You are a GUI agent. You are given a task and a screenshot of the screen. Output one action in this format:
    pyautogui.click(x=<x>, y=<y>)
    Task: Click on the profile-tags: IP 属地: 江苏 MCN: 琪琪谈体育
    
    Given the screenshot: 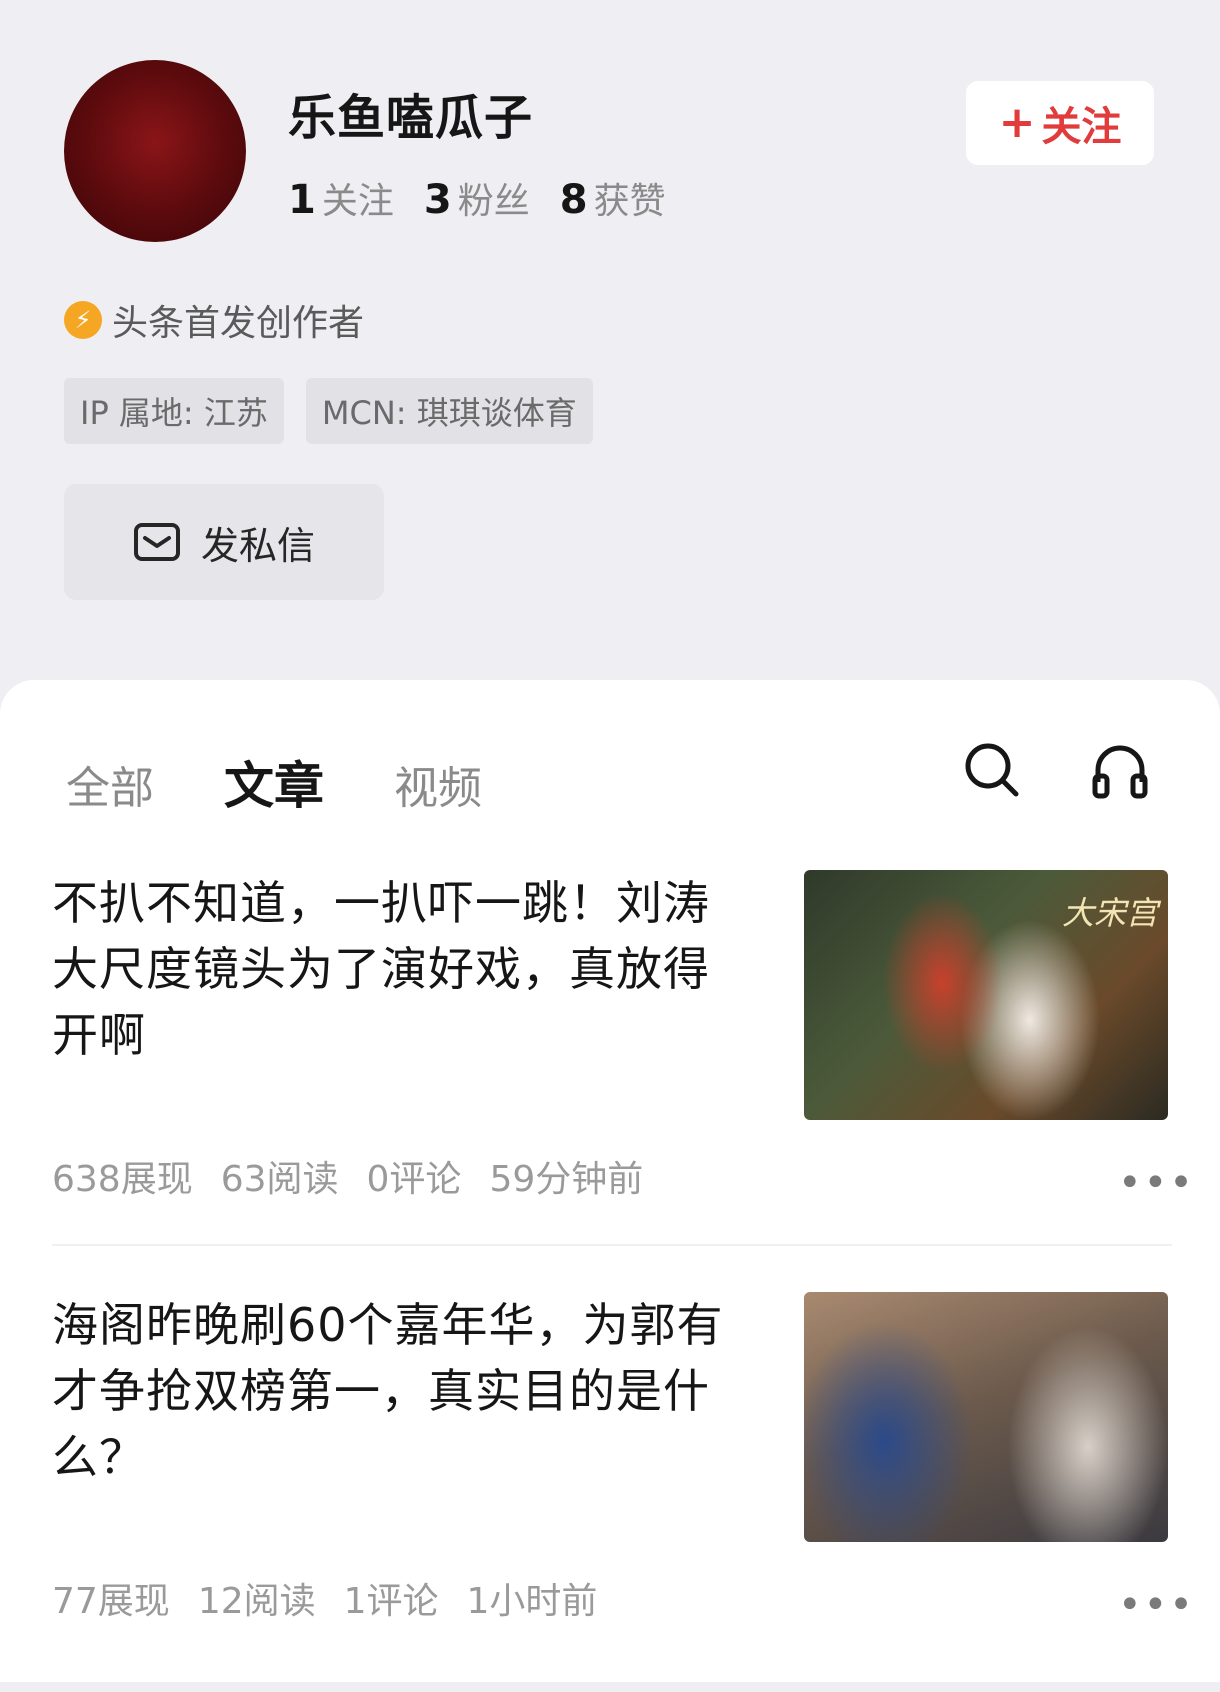 What is the action you would take?
    pyautogui.click(x=328, y=411)
    